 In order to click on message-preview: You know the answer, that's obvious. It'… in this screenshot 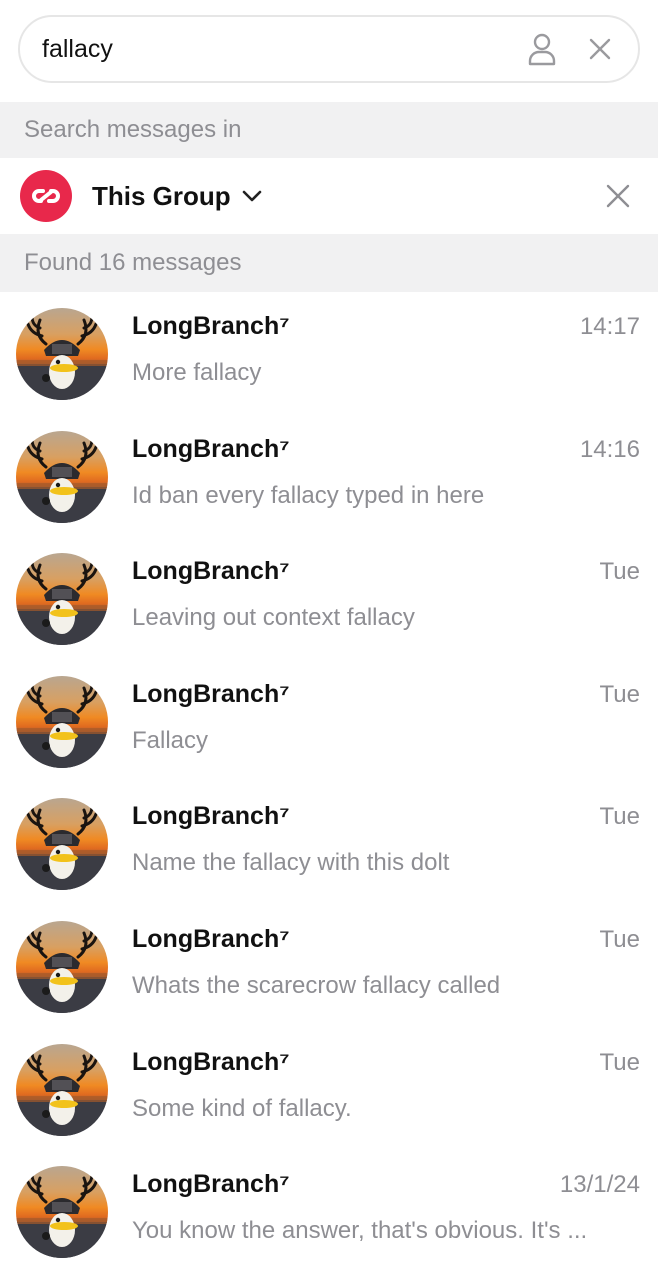, I will do `click(360, 1231)`.